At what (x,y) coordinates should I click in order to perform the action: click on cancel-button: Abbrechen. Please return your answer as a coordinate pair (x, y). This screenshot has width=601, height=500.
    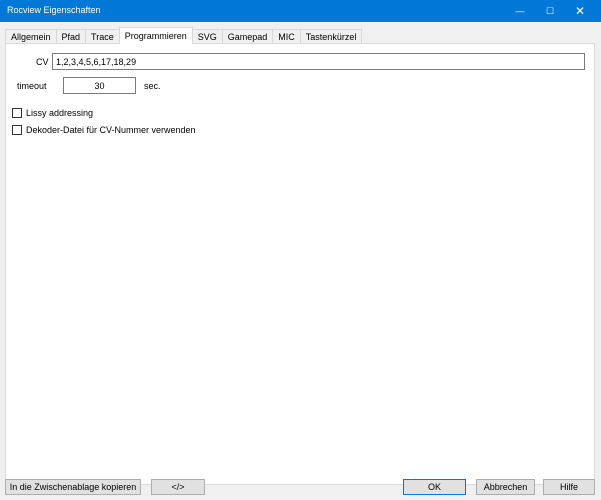
    Looking at the image, I should click on (505, 487).